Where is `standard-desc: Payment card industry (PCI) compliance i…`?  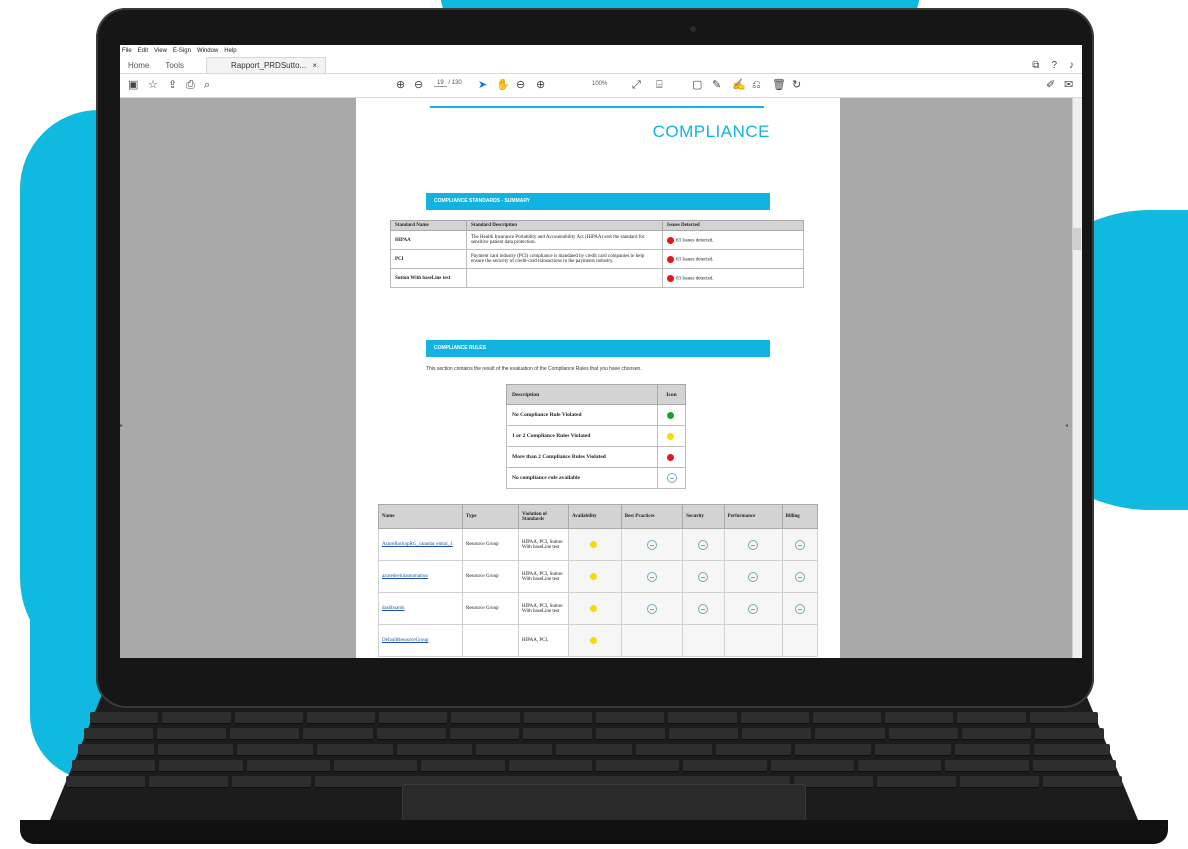
standard-desc: Payment card industry (PCI) compliance i… is located at coordinates (564, 259).